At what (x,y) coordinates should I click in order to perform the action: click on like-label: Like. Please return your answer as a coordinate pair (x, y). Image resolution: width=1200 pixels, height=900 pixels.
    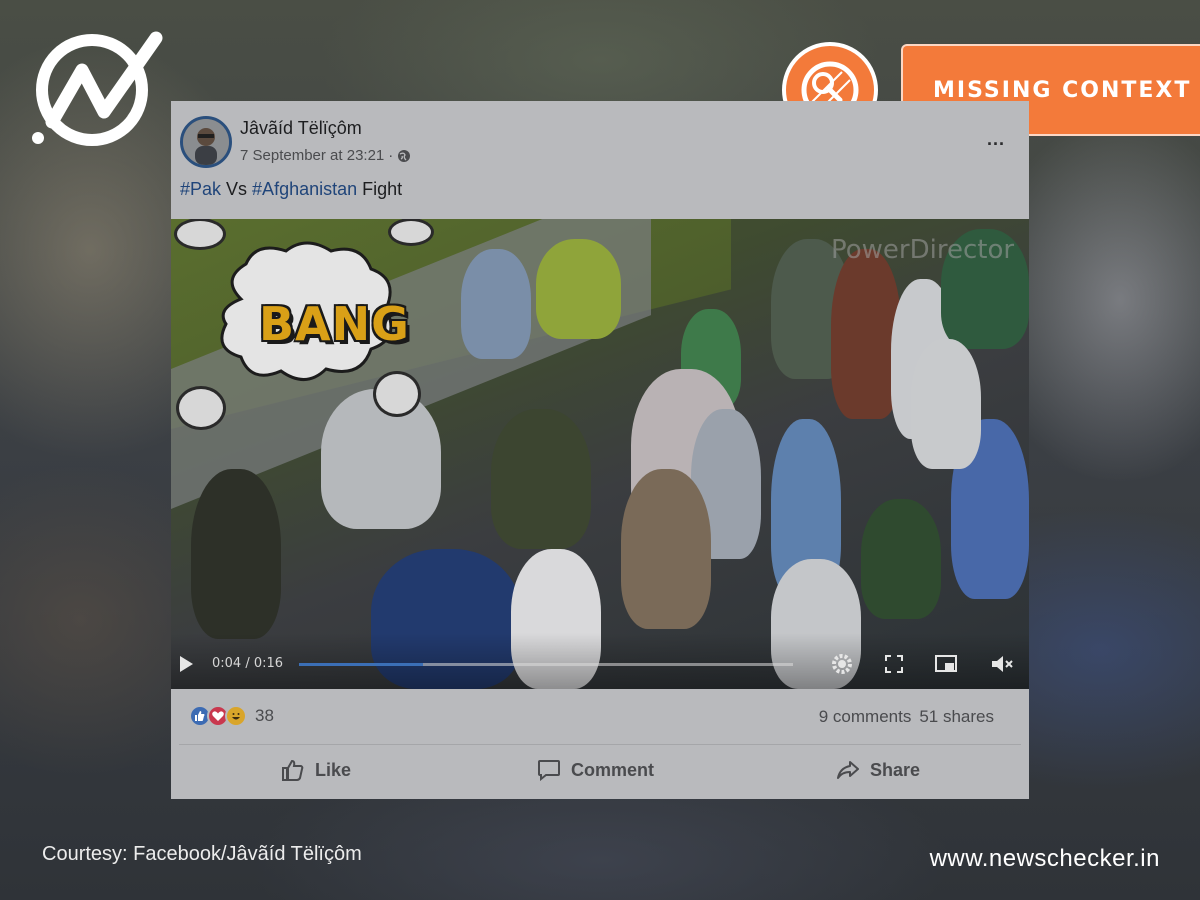
    Looking at the image, I should click on (333, 769).